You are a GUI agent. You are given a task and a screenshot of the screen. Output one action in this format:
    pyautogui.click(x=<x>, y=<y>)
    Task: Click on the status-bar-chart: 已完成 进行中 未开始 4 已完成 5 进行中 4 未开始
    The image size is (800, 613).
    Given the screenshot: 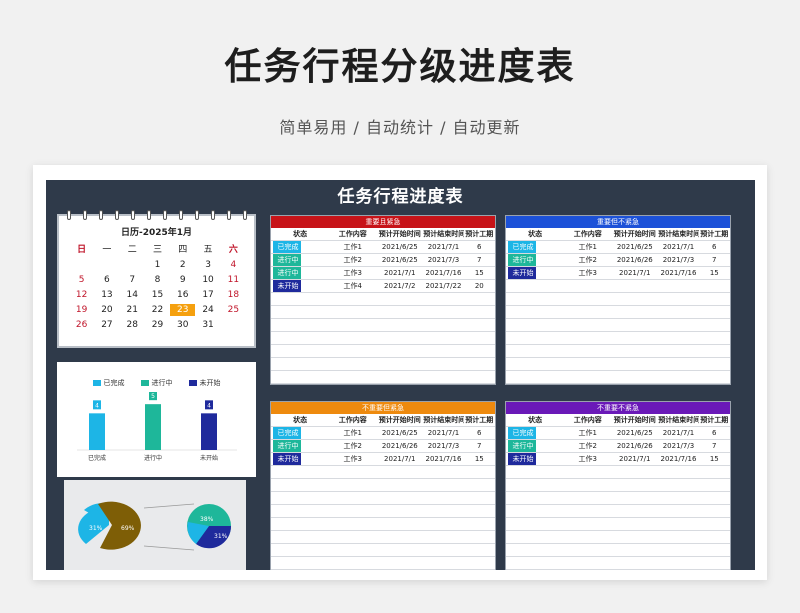 What is the action you would take?
    pyautogui.click(x=156, y=419)
    